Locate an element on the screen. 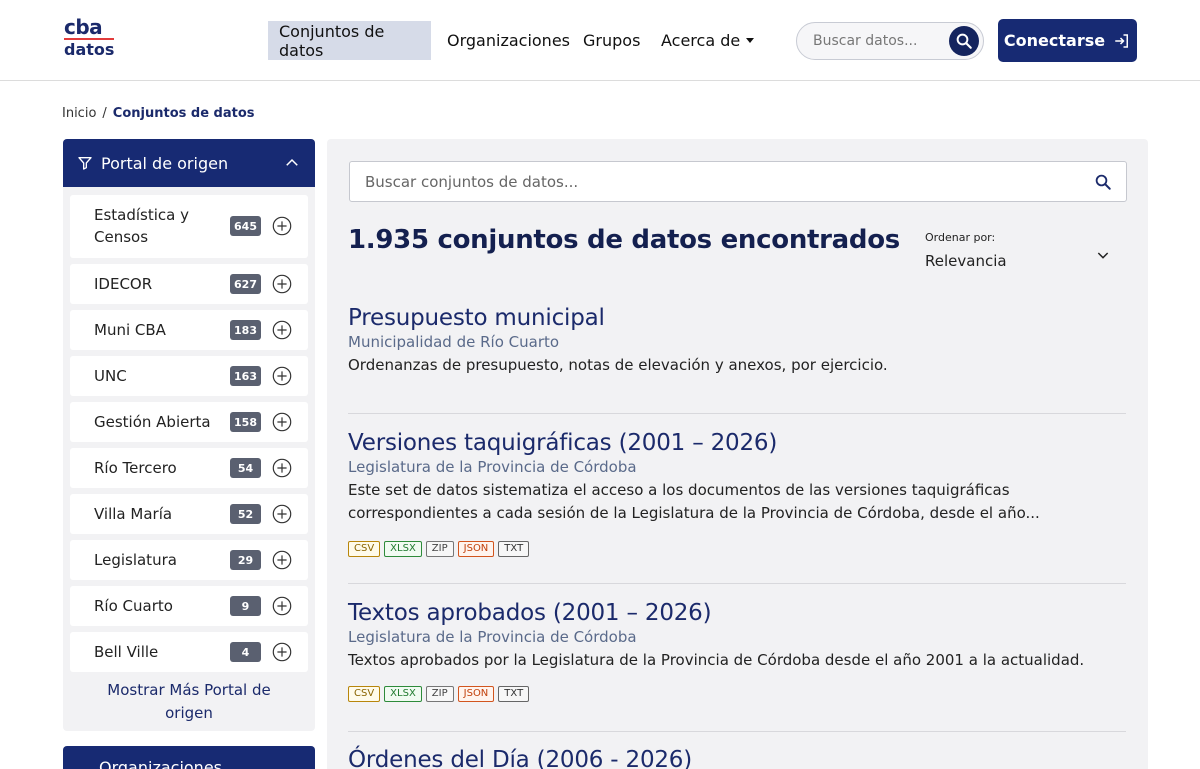 The height and width of the screenshot is (769, 1200). facet-item: Estadística y Censos 645 is located at coordinates (189, 226).